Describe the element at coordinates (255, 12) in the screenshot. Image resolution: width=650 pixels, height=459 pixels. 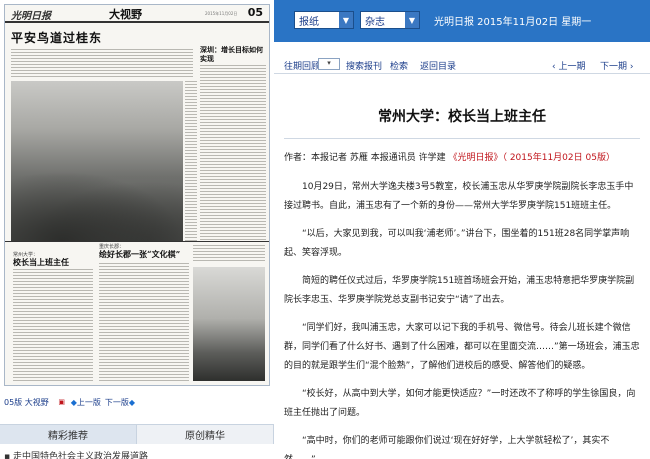
I see `page-number: 05` at that location.